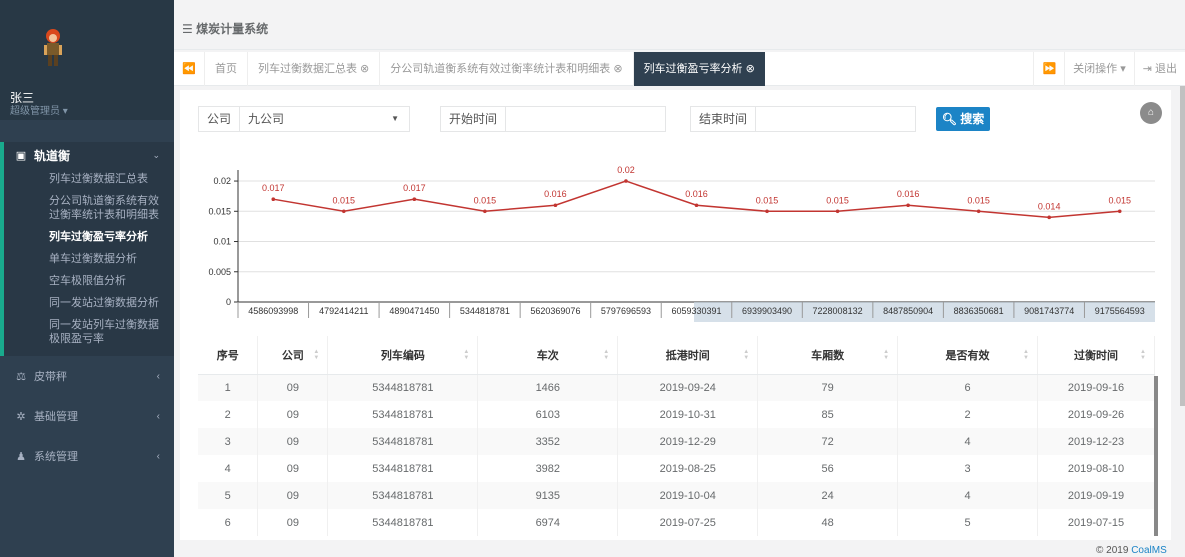 This screenshot has height=557, width=1185. I want to click on data-label: 0.02, so click(626, 170).